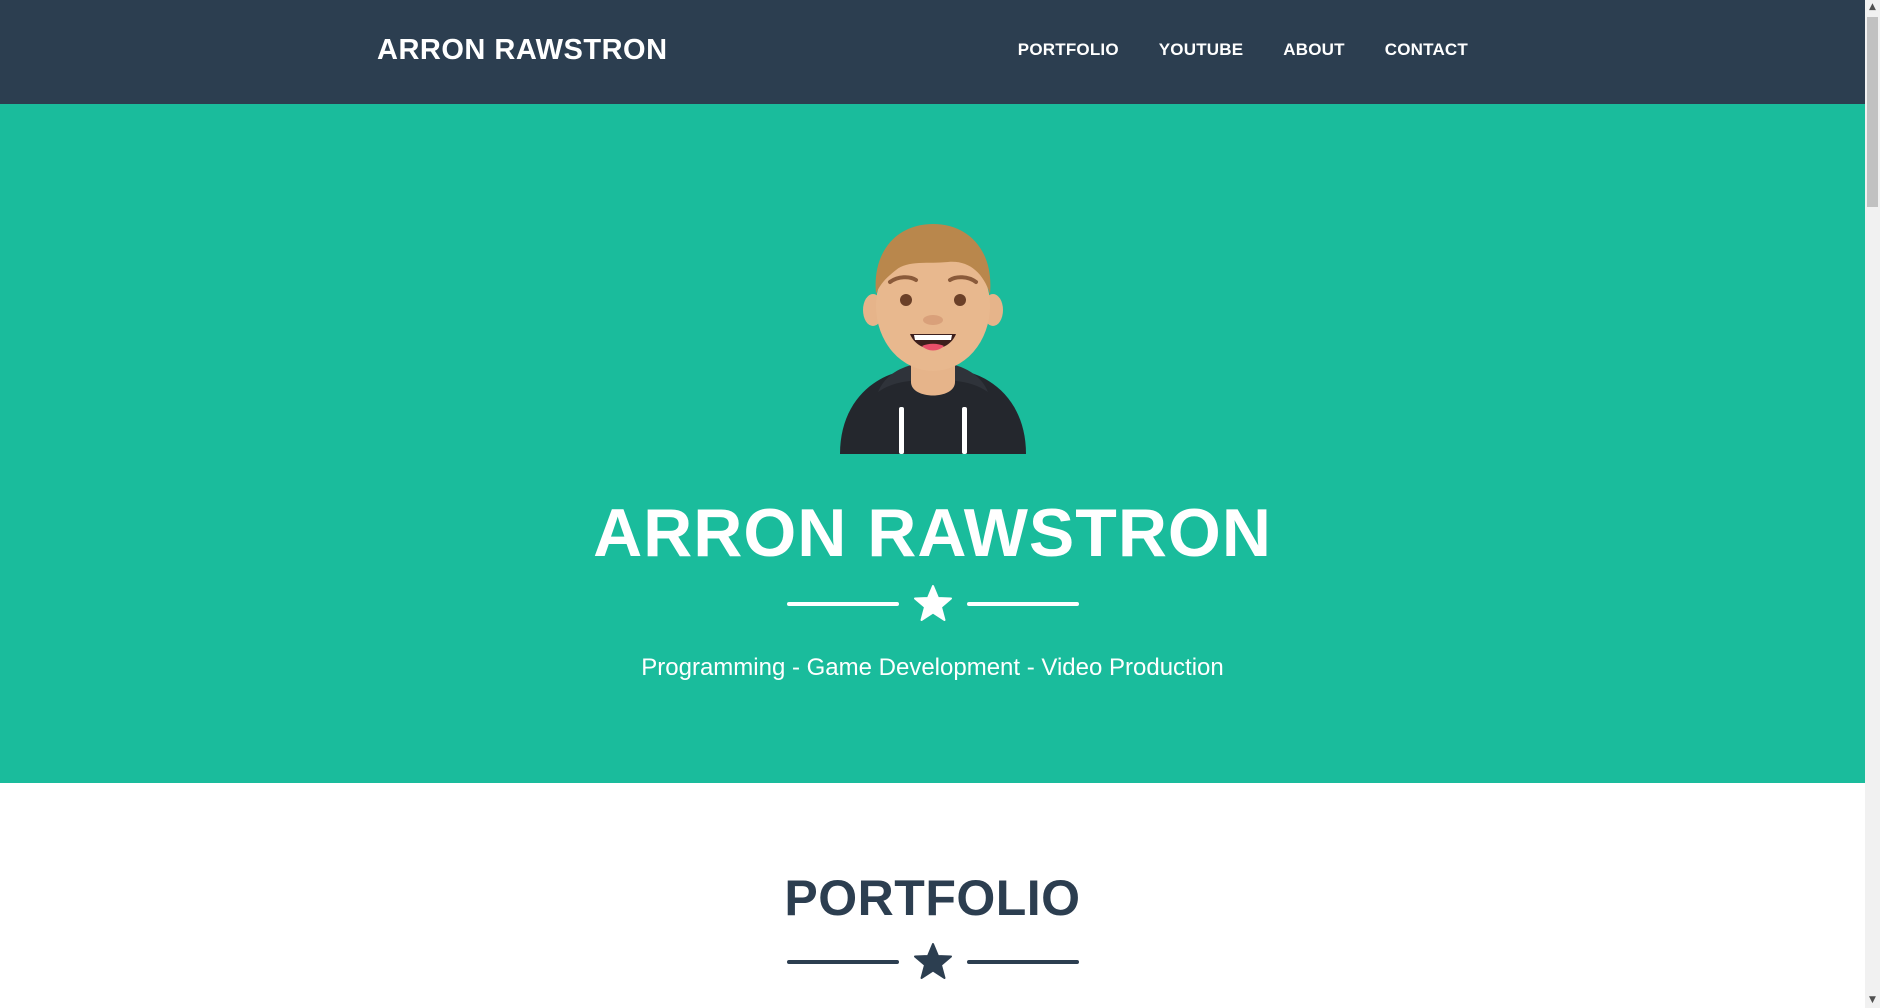 The image size is (1880, 1008). I want to click on hero-divider, so click(933, 604).